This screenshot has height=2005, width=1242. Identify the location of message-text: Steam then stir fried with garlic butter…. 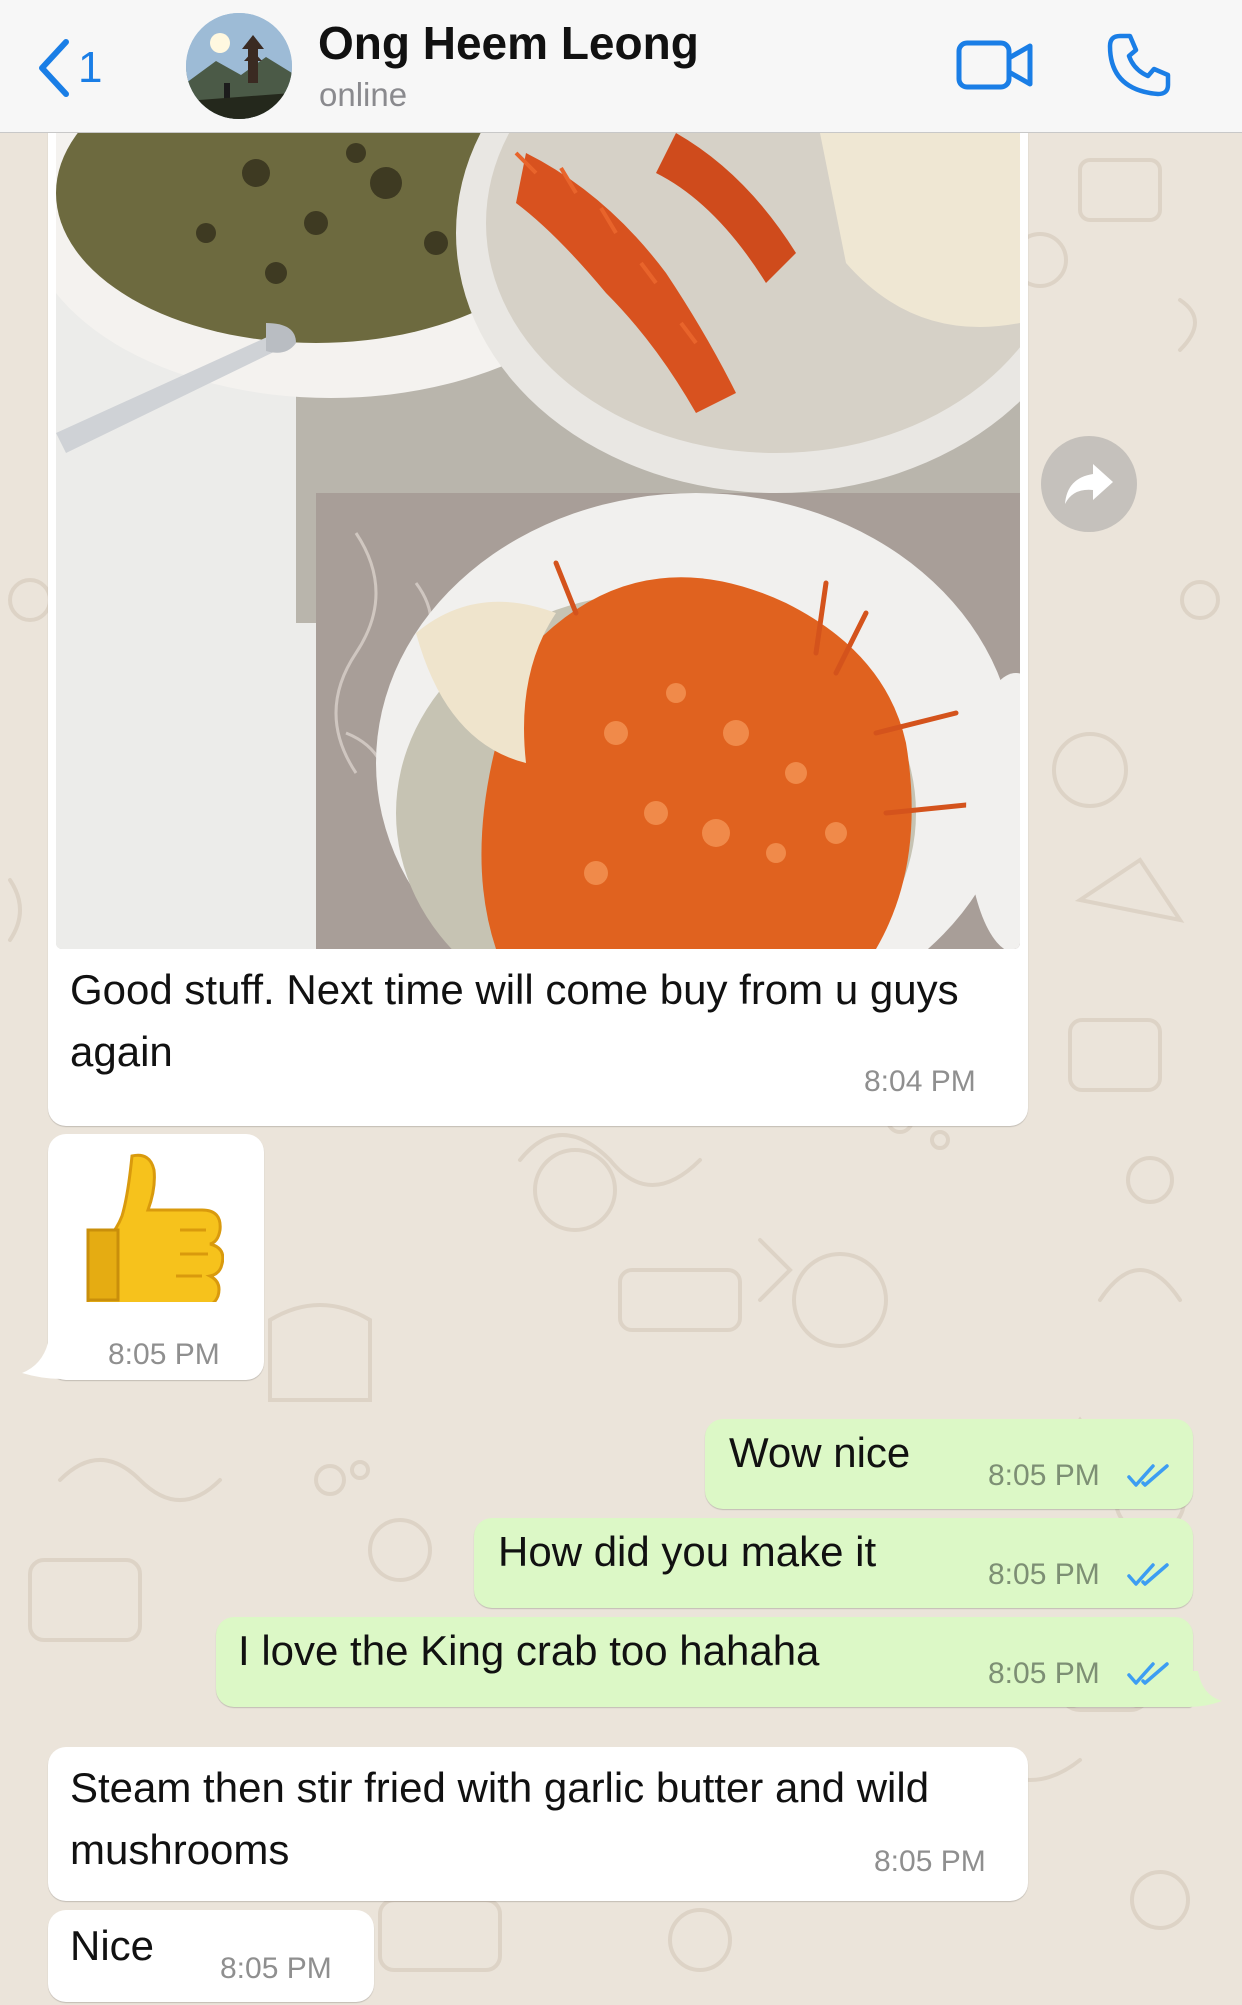
(500, 1818).